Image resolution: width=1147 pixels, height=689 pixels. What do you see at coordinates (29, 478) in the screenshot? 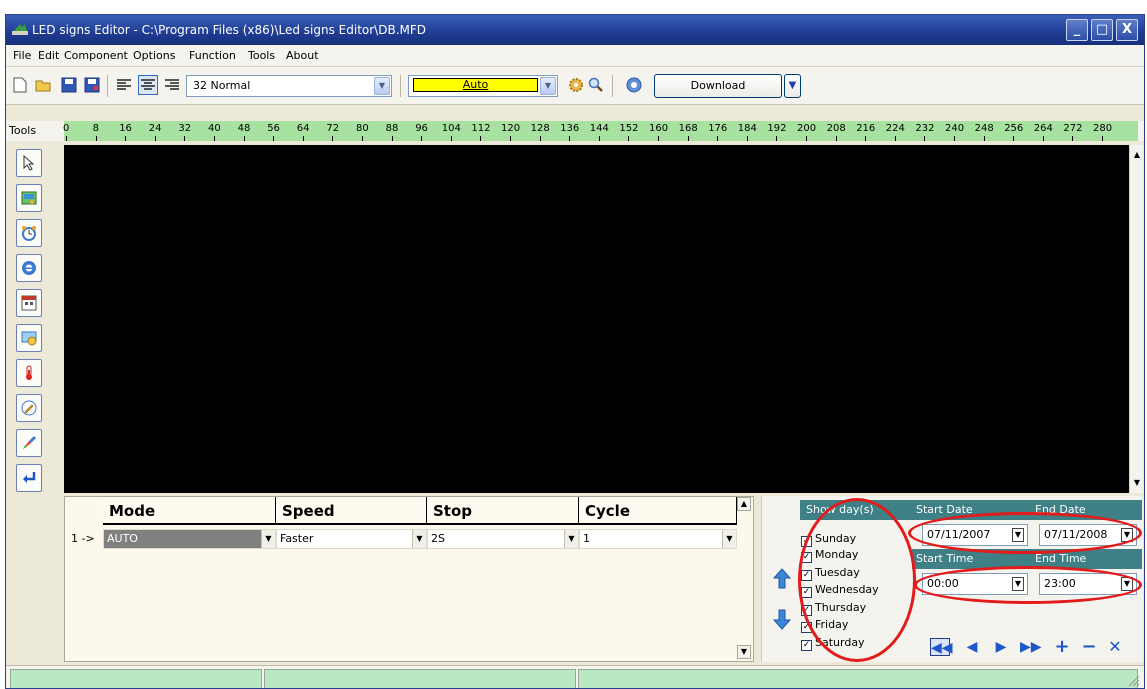
I see `tool-enter` at bounding box center [29, 478].